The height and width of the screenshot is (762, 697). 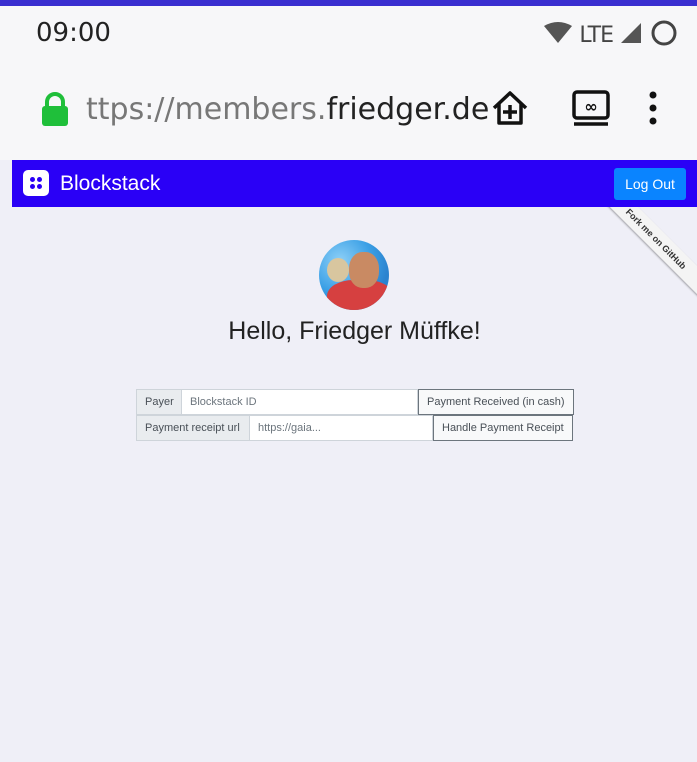 I want to click on add-to-home-icon, so click(x=510, y=108).